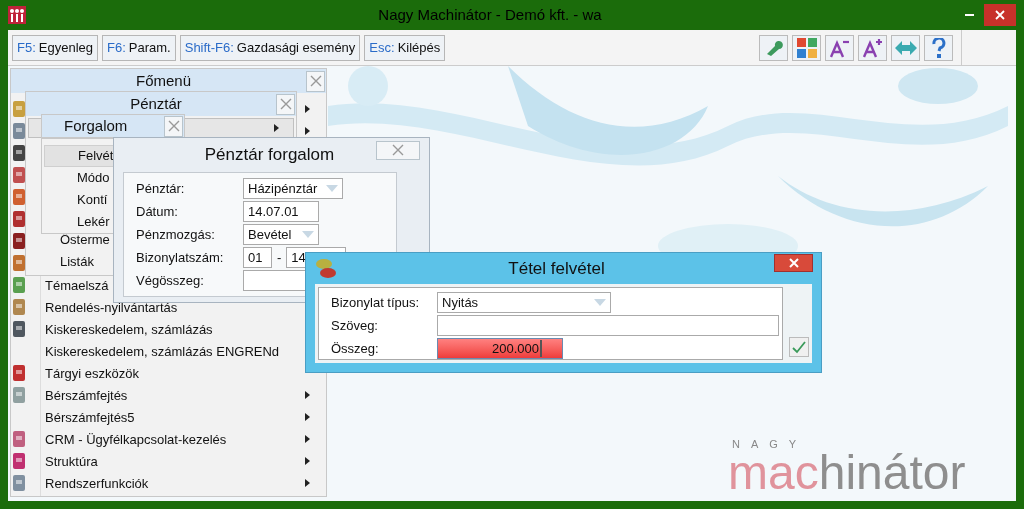  What do you see at coordinates (355, 325) in the screenshot?
I see `field-label: Szöveg:` at bounding box center [355, 325].